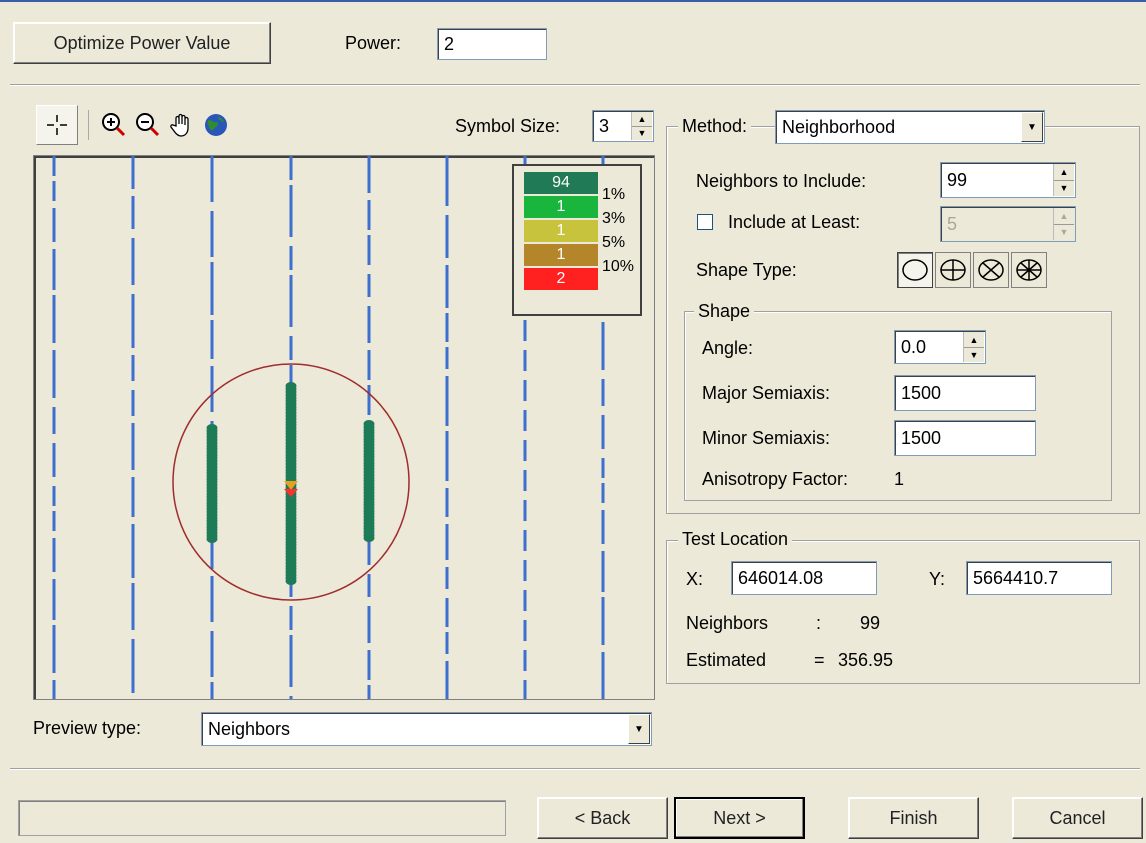 This screenshot has width=1146, height=843. I want to click on neighbors-include-label: Neighbors to Include:, so click(781, 181).